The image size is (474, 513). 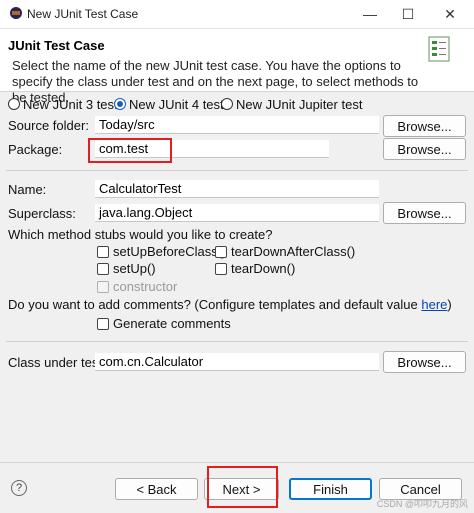 What do you see at coordinates (42, 213) in the screenshot?
I see `superclass-label: Superclass:` at bounding box center [42, 213].